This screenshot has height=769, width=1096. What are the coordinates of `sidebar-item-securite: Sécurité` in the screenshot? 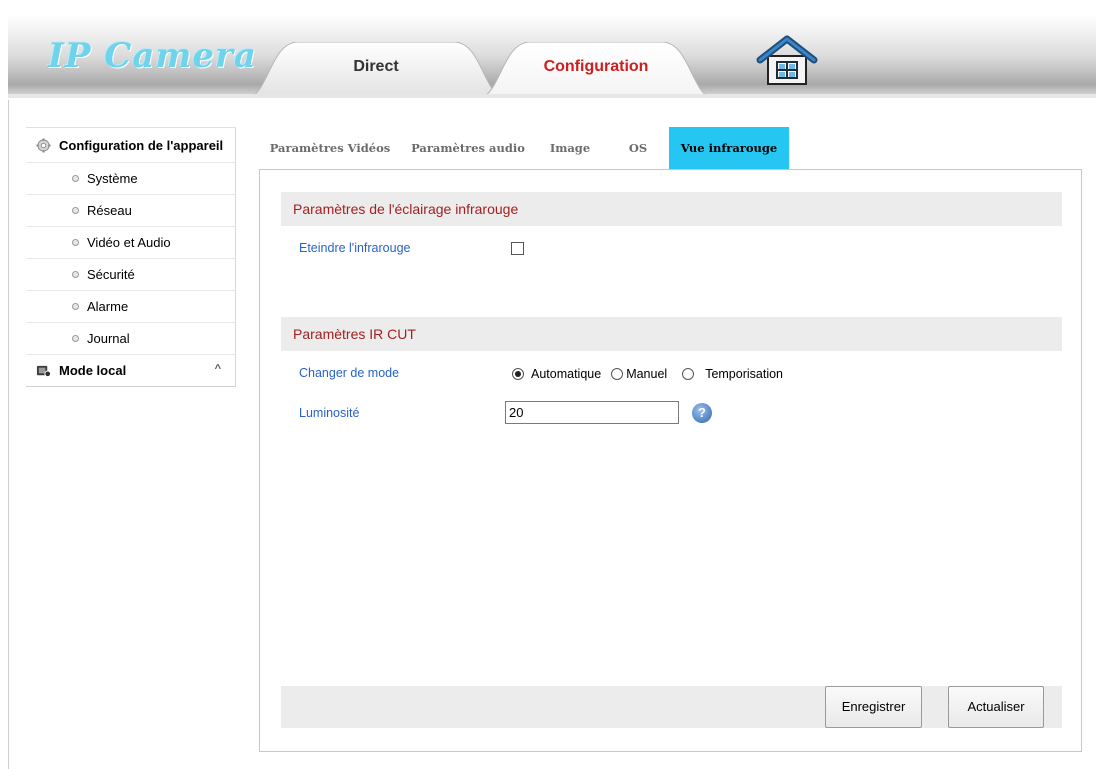 It's located at (131, 275).